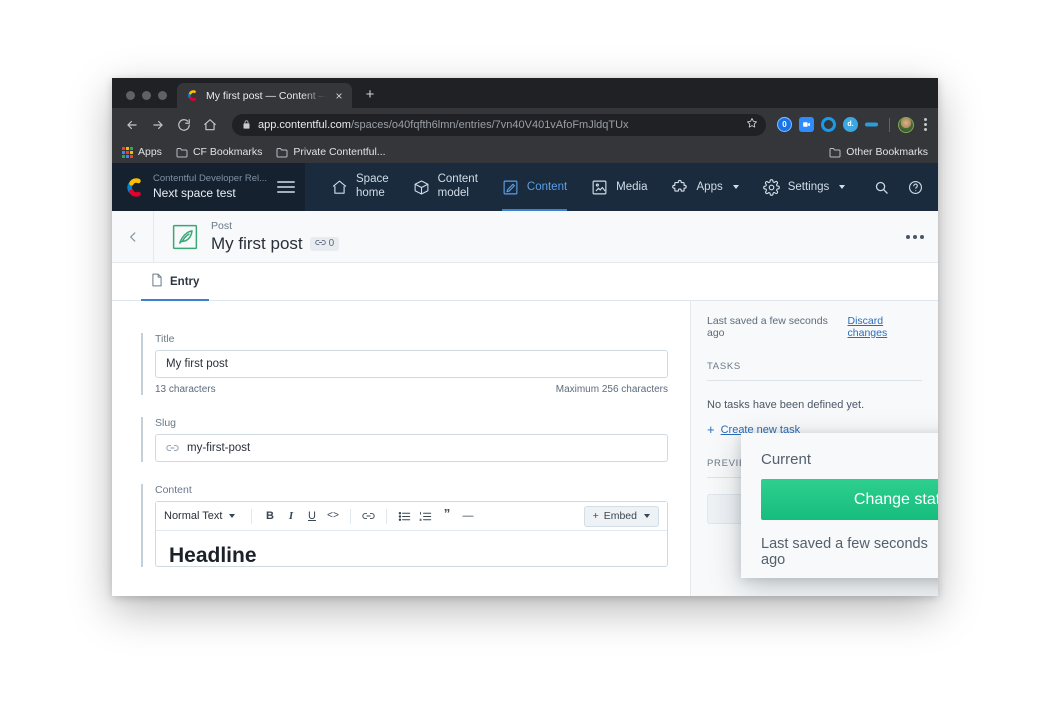 This screenshot has width=1063, height=713. Describe the element at coordinates (372, 179) in the screenshot. I see `nav-label-line1: Space` at that location.